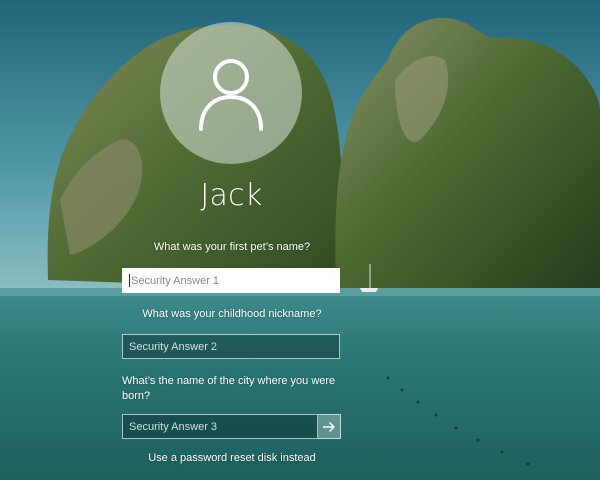  What do you see at coordinates (129, 280) in the screenshot?
I see `text-caret` at bounding box center [129, 280].